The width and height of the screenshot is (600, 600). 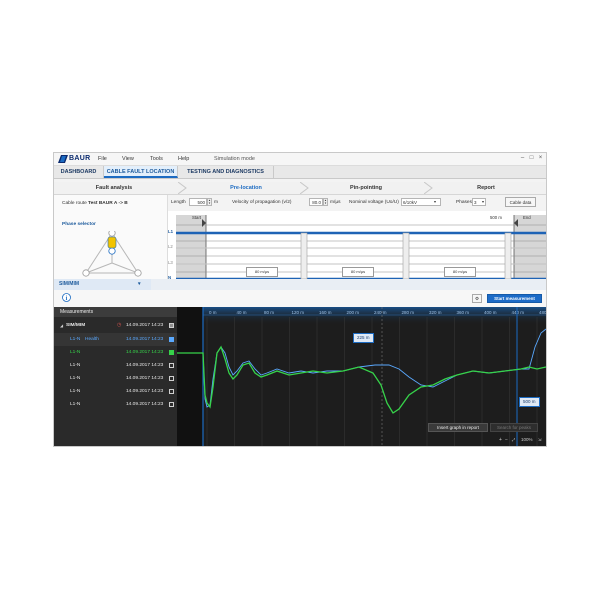 What do you see at coordinates (542, 312) in the screenshot?
I see `tick-label: 480 m` at bounding box center [542, 312].